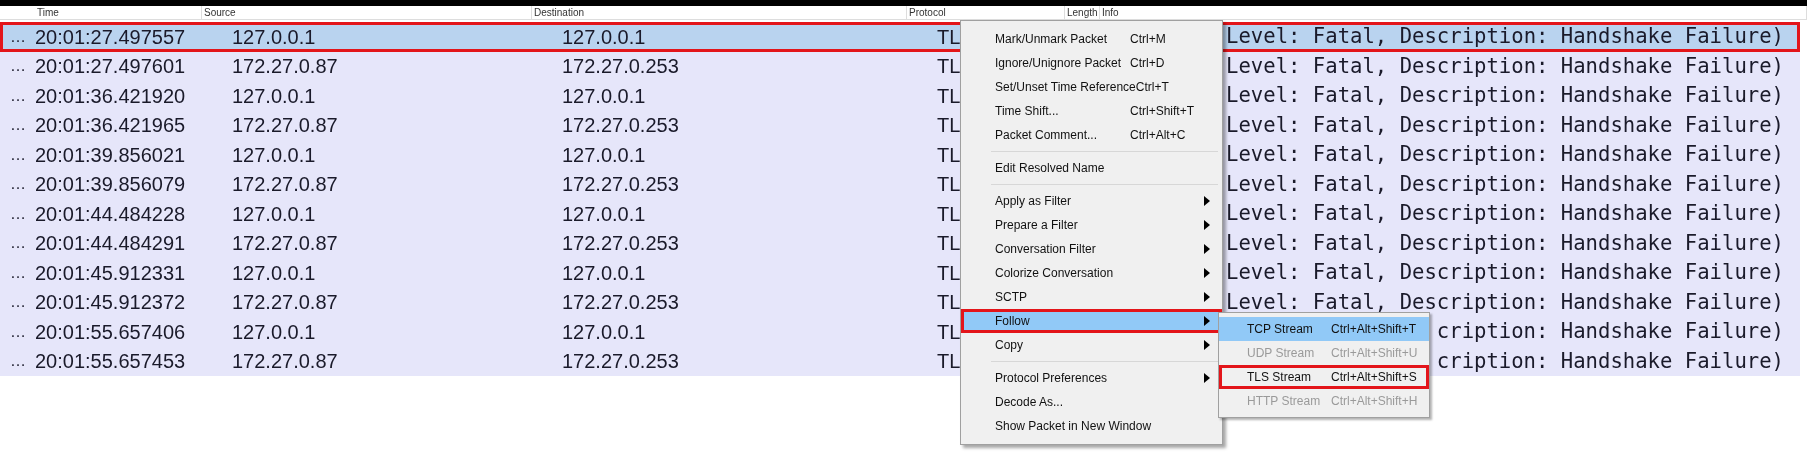  What do you see at coordinates (110, 184) in the screenshot?
I see `time-cell: 20:01:39.856079` at bounding box center [110, 184].